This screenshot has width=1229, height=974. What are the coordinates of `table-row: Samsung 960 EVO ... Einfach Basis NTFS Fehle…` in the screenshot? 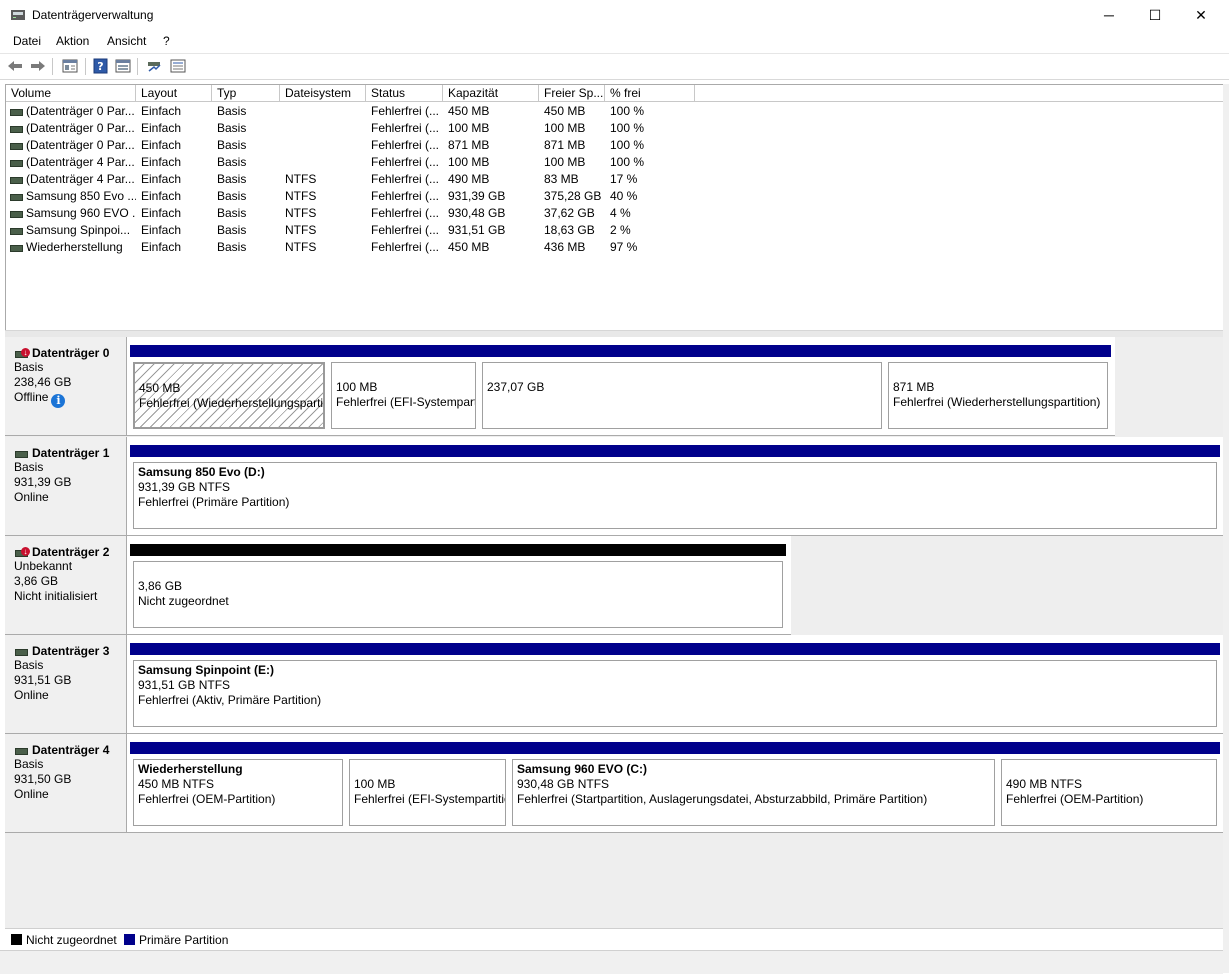 It's located at (356, 213).